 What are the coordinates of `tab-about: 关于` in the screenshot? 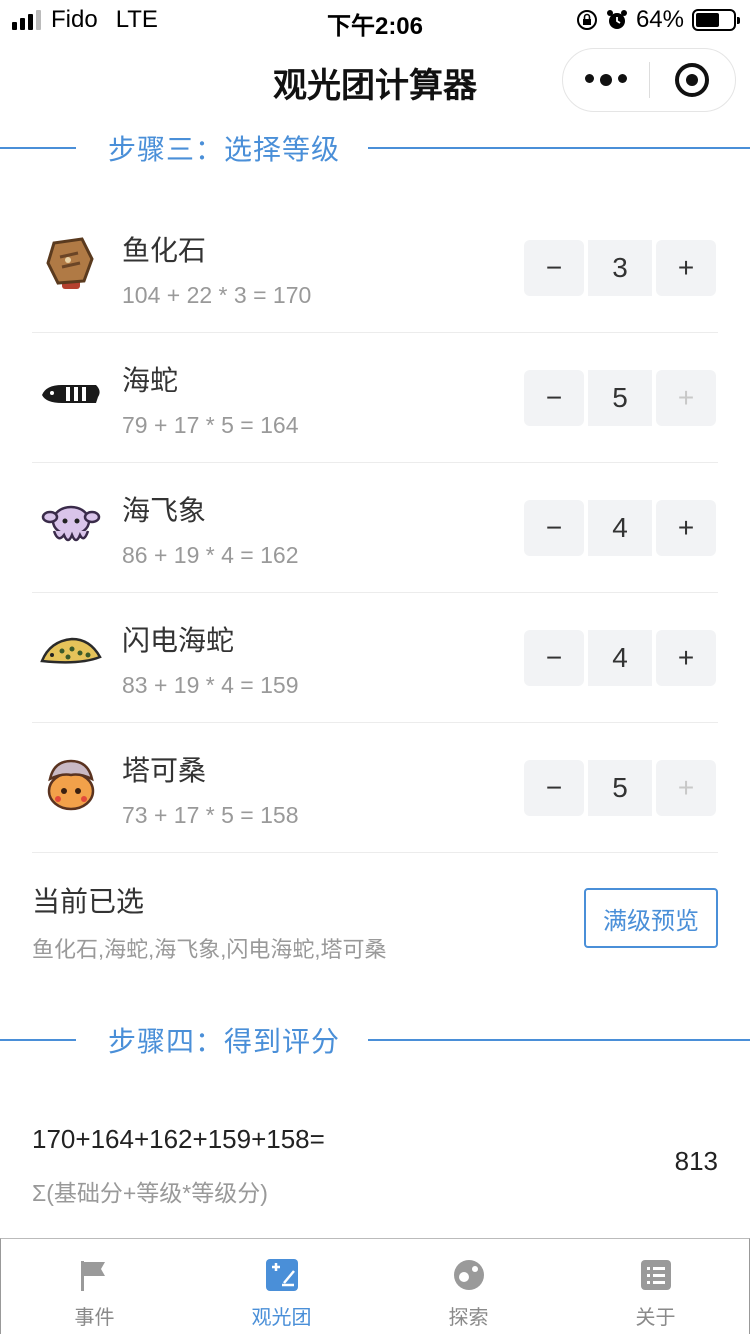 It's located at (655, 1286).